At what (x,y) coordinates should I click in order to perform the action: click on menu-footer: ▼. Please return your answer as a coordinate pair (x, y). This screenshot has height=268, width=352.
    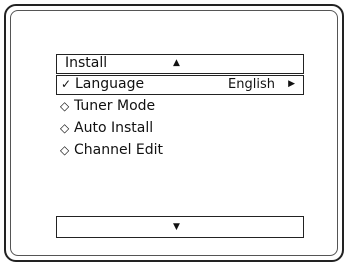
    Looking at the image, I should click on (180, 227).